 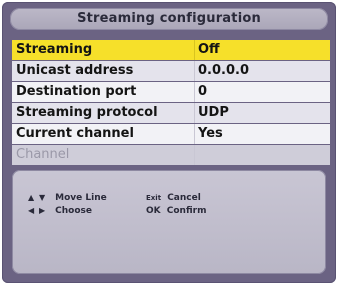 What do you see at coordinates (73, 211) in the screenshot?
I see `hint-label: Choose` at bounding box center [73, 211].